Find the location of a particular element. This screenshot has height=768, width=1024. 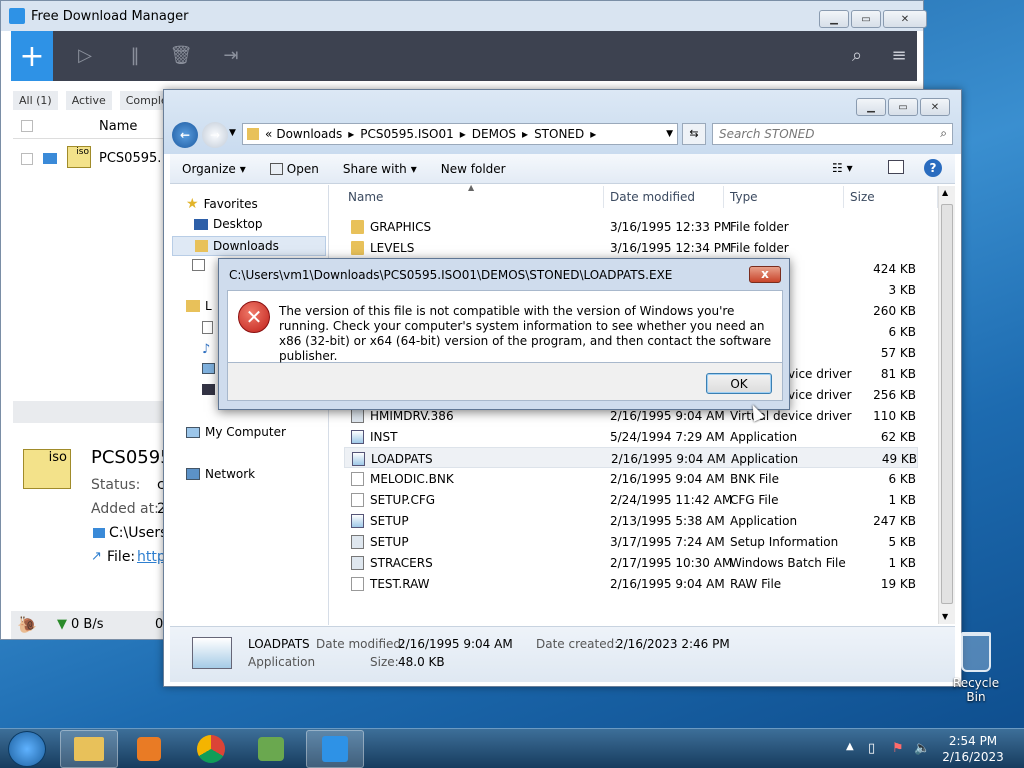

speed-mode-icon: 🐌 is located at coordinates (27, 624).